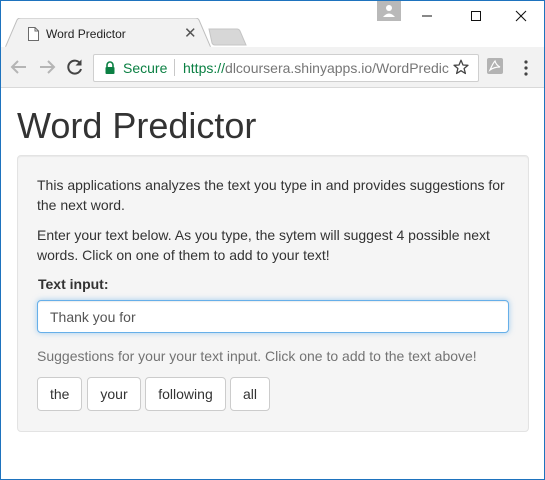 Image resolution: width=545 pixels, height=480 pixels. I want to click on maximize-button, so click(476, 16).